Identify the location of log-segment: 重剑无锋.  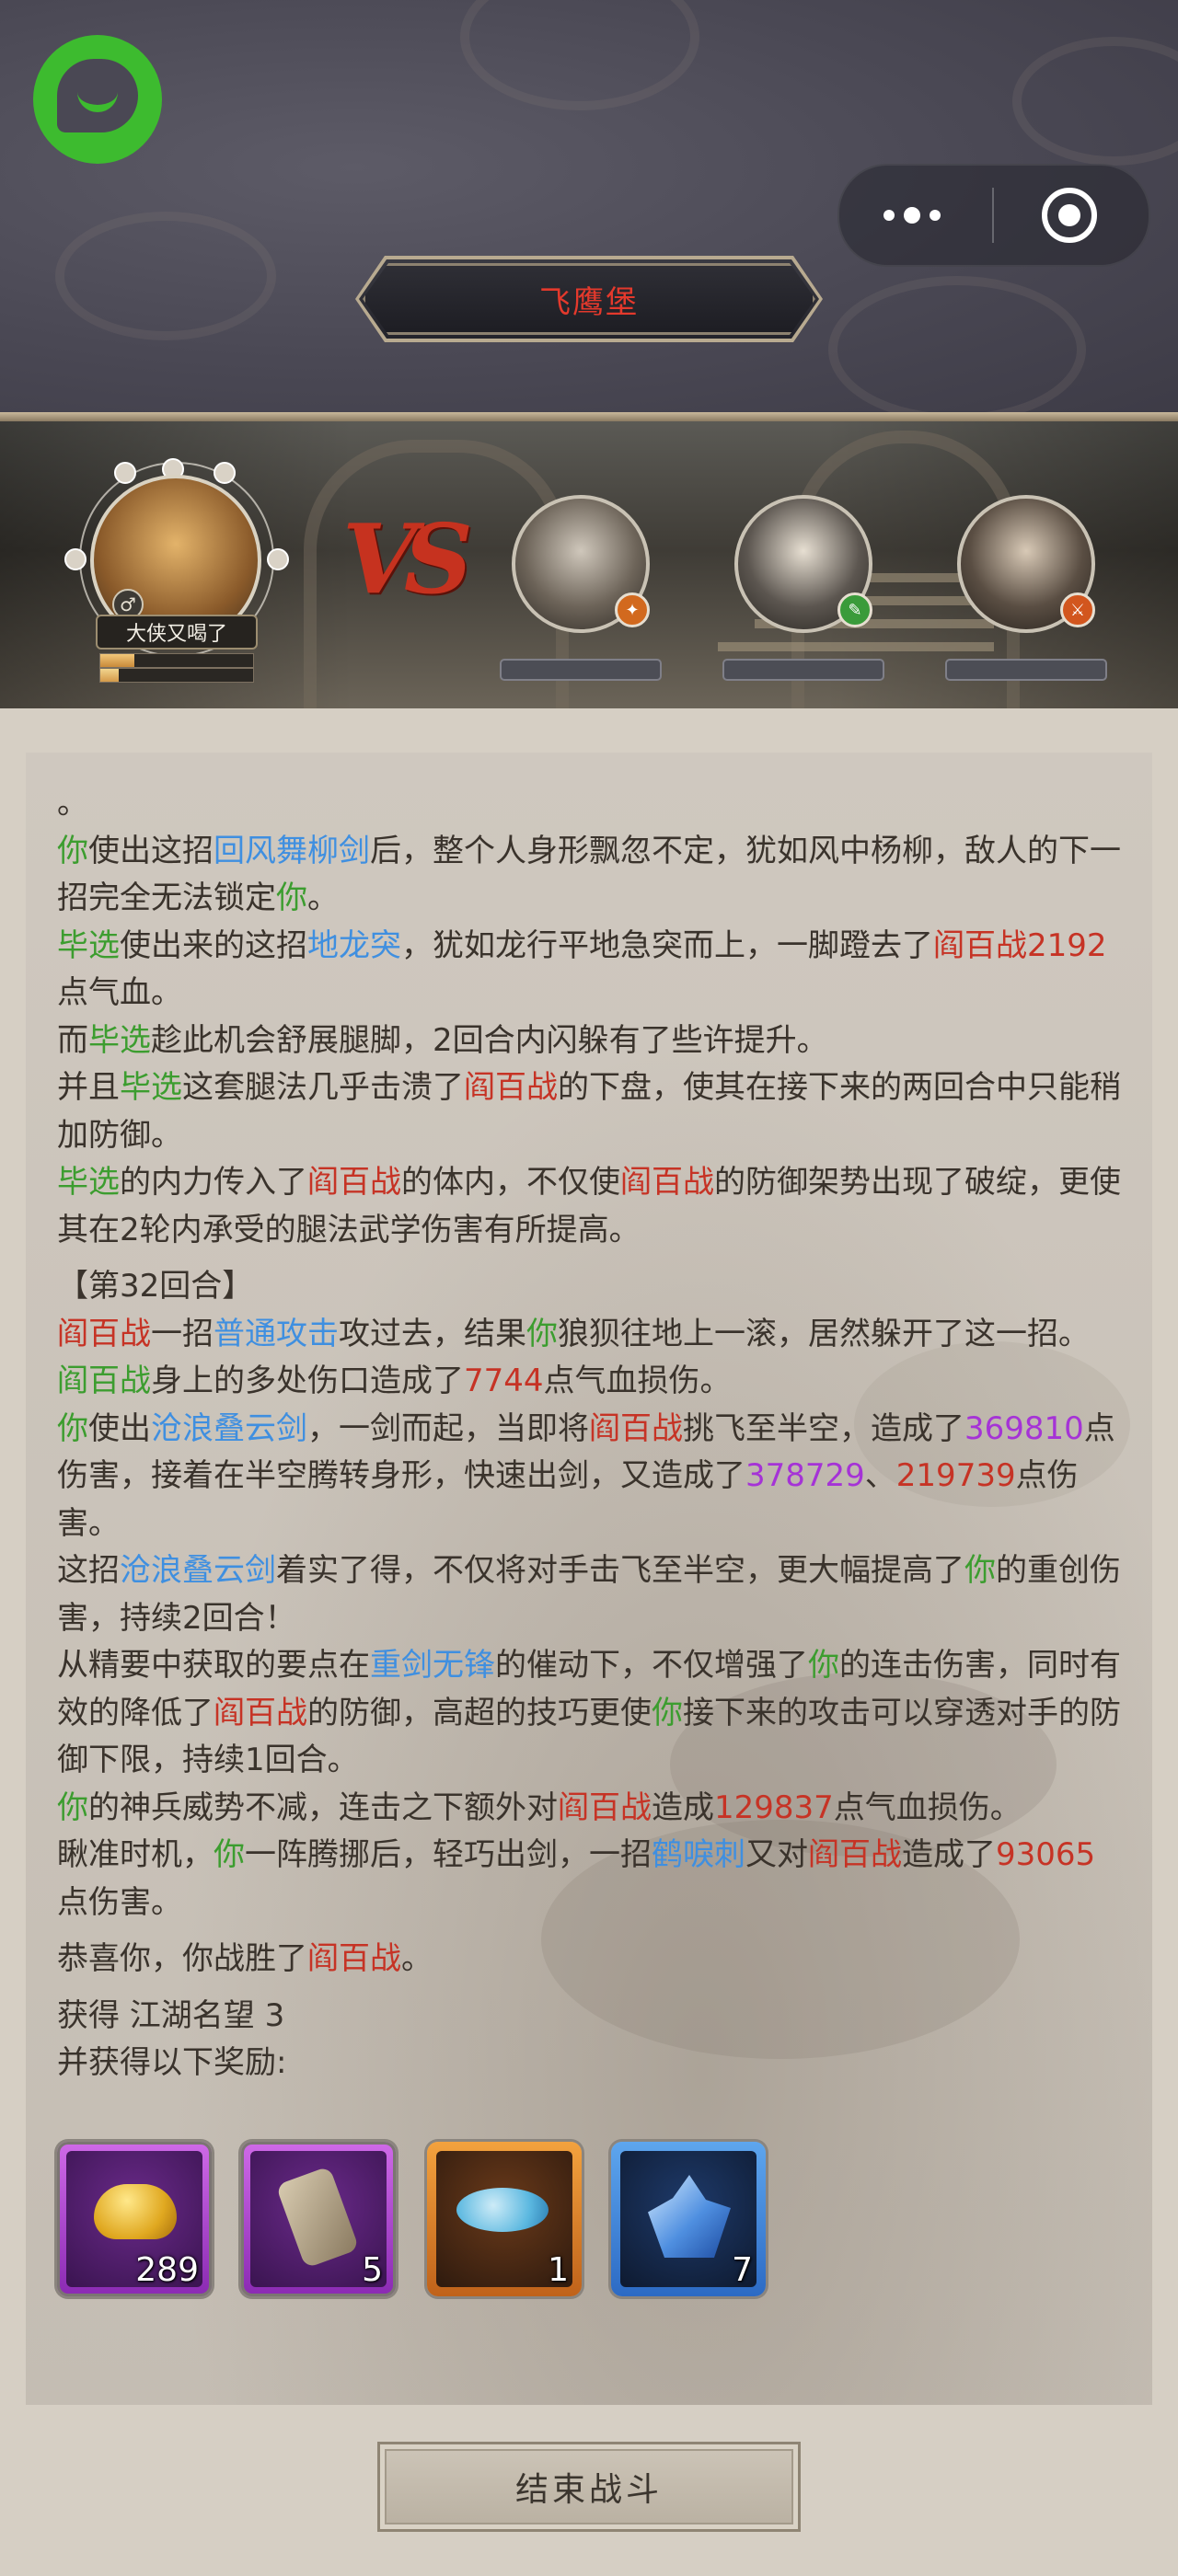
(432, 1665).